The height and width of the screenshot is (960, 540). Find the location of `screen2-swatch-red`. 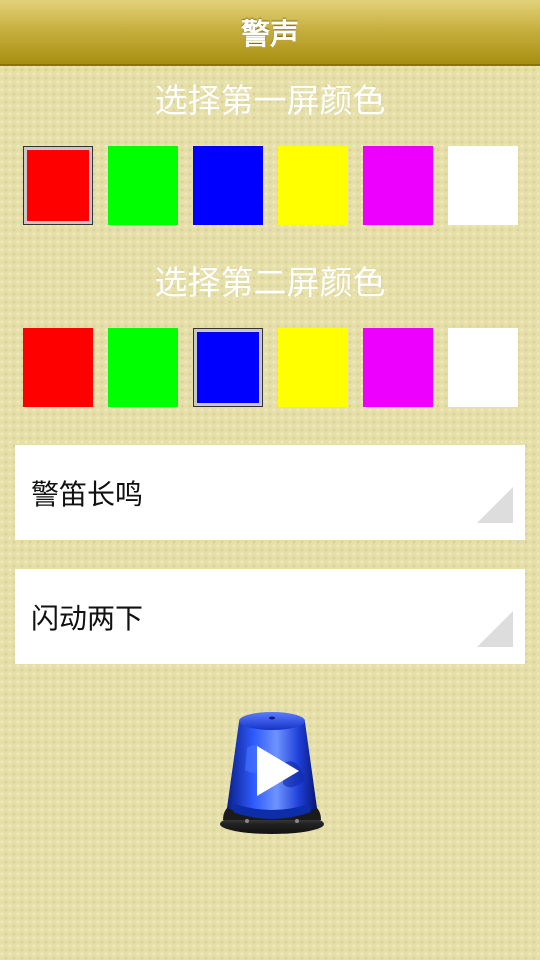

screen2-swatch-red is located at coordinates (58, 367).